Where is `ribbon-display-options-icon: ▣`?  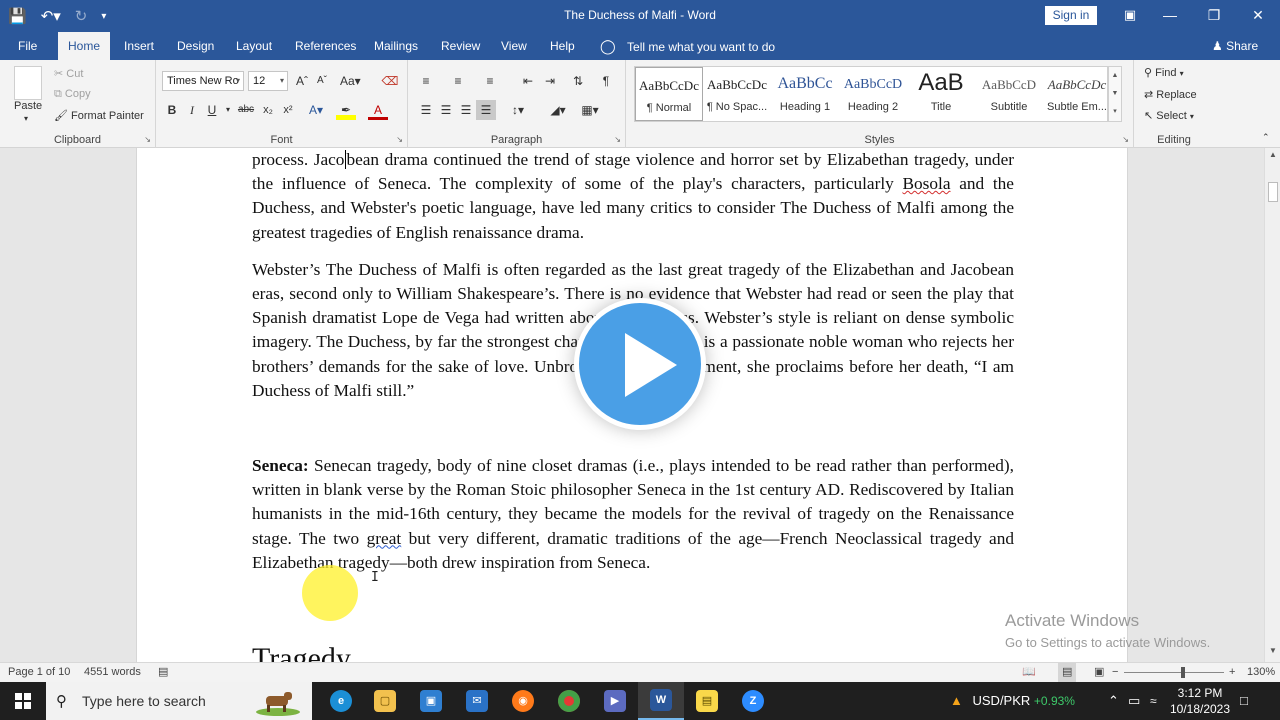
ribbon-display-options-icon: ▣ is located at coordinates (1130, 16).